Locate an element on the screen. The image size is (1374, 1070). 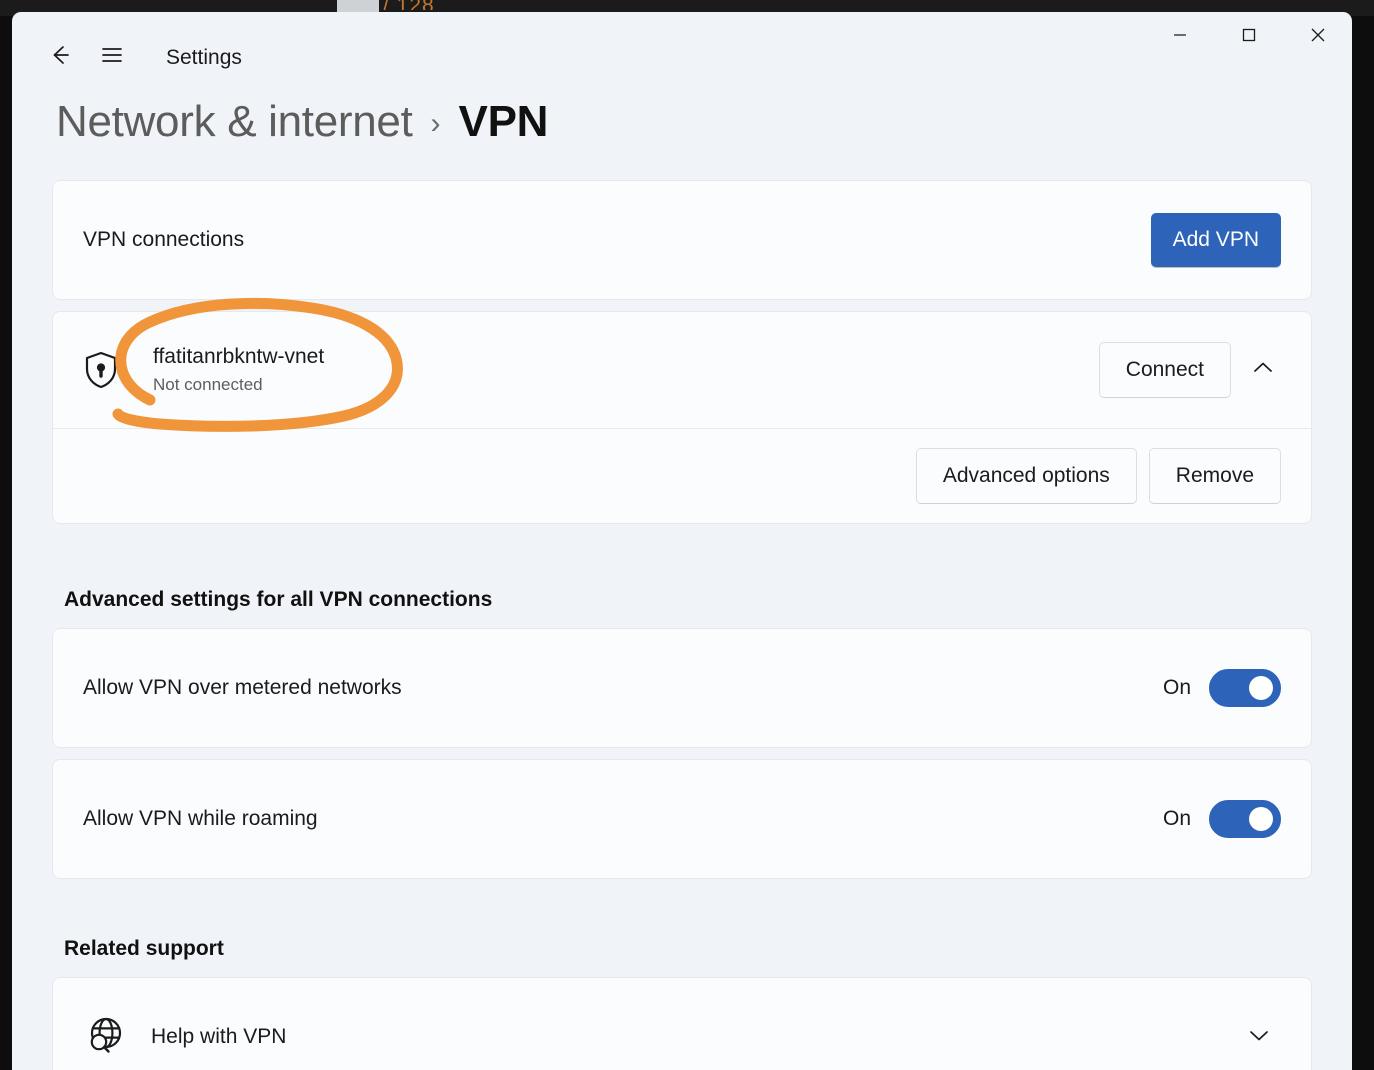
setting-row-metered-networks: Allow VPN over metered networks On is located at coordinates (682, 688).